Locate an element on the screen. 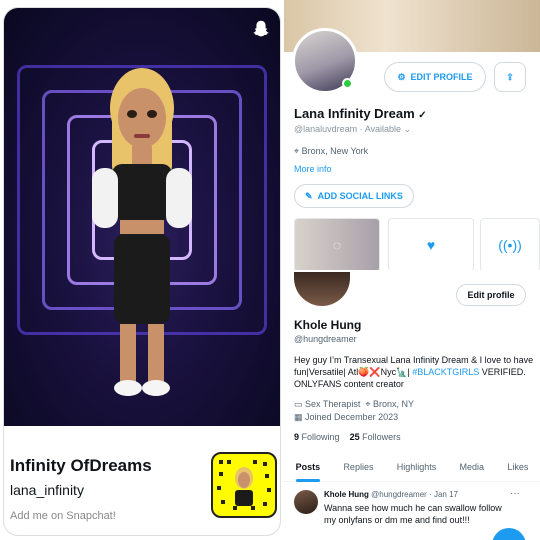  snapcode-qr is located at coordinates (244, 485).